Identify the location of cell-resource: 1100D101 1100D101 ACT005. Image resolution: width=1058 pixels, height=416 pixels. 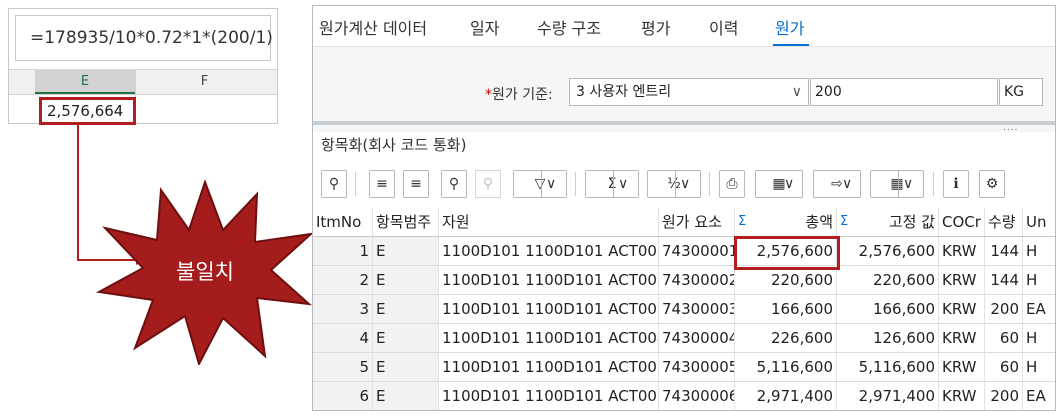
(549, 367).